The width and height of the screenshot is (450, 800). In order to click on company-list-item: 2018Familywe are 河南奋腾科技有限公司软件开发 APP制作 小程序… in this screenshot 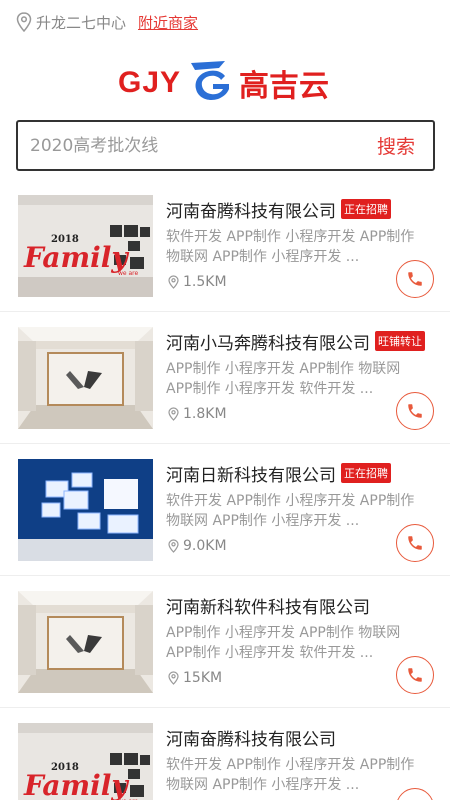, I will do `click(225, 754)`.